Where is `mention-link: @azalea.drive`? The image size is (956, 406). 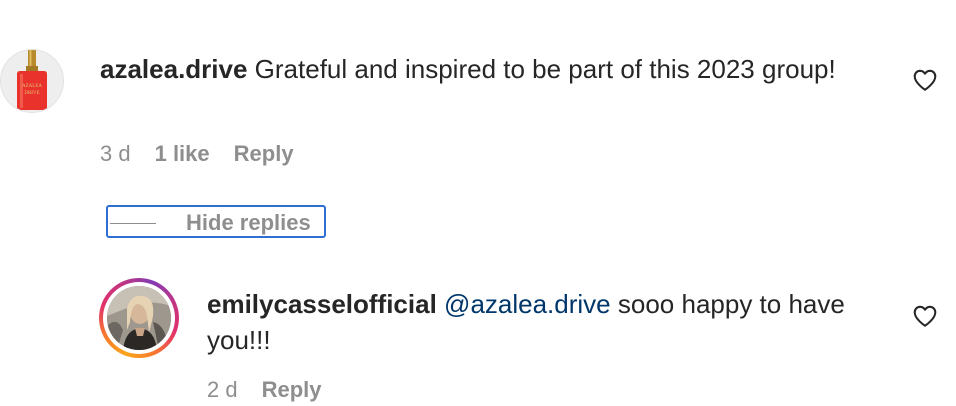
mention-link: @azalea.drive is located at coordinates (527, 304).